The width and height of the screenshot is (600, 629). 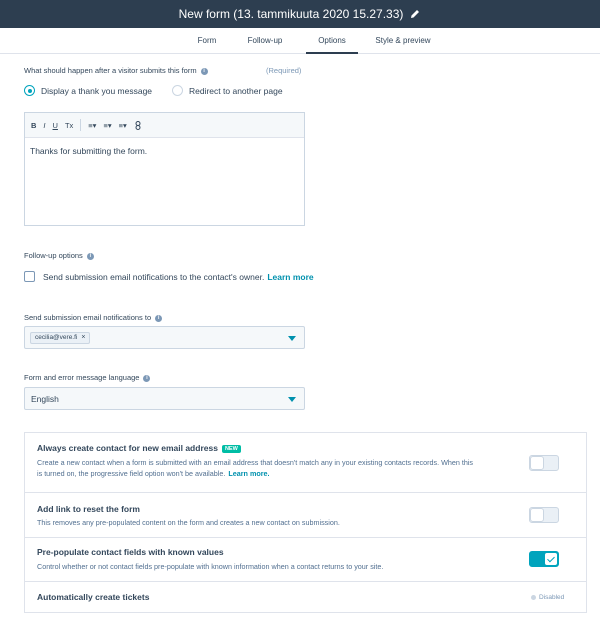 What do you see at coordinates (265, 41) in the screenshot?
I see `tab-follow-up: Follow-up` at bounding box center [265, 41].